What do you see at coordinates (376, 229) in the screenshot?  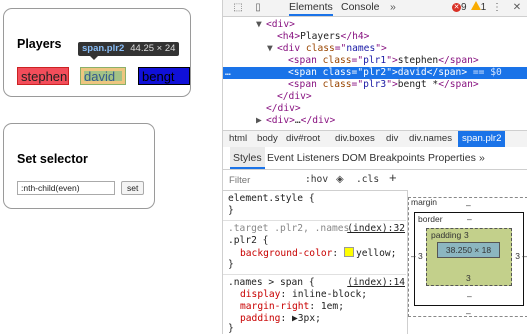 I see `rule-source-link: (index):32` at bounding box center [376, 229].